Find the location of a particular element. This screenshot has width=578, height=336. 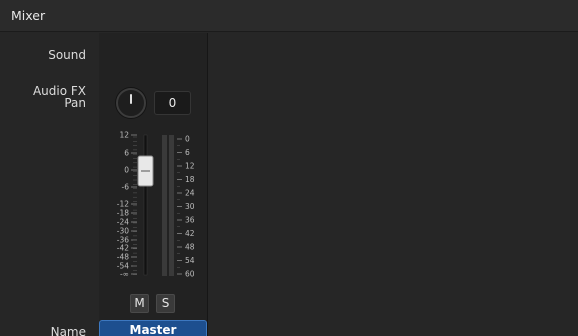

pan-knob-indicator is located at coordinates (131, 99).